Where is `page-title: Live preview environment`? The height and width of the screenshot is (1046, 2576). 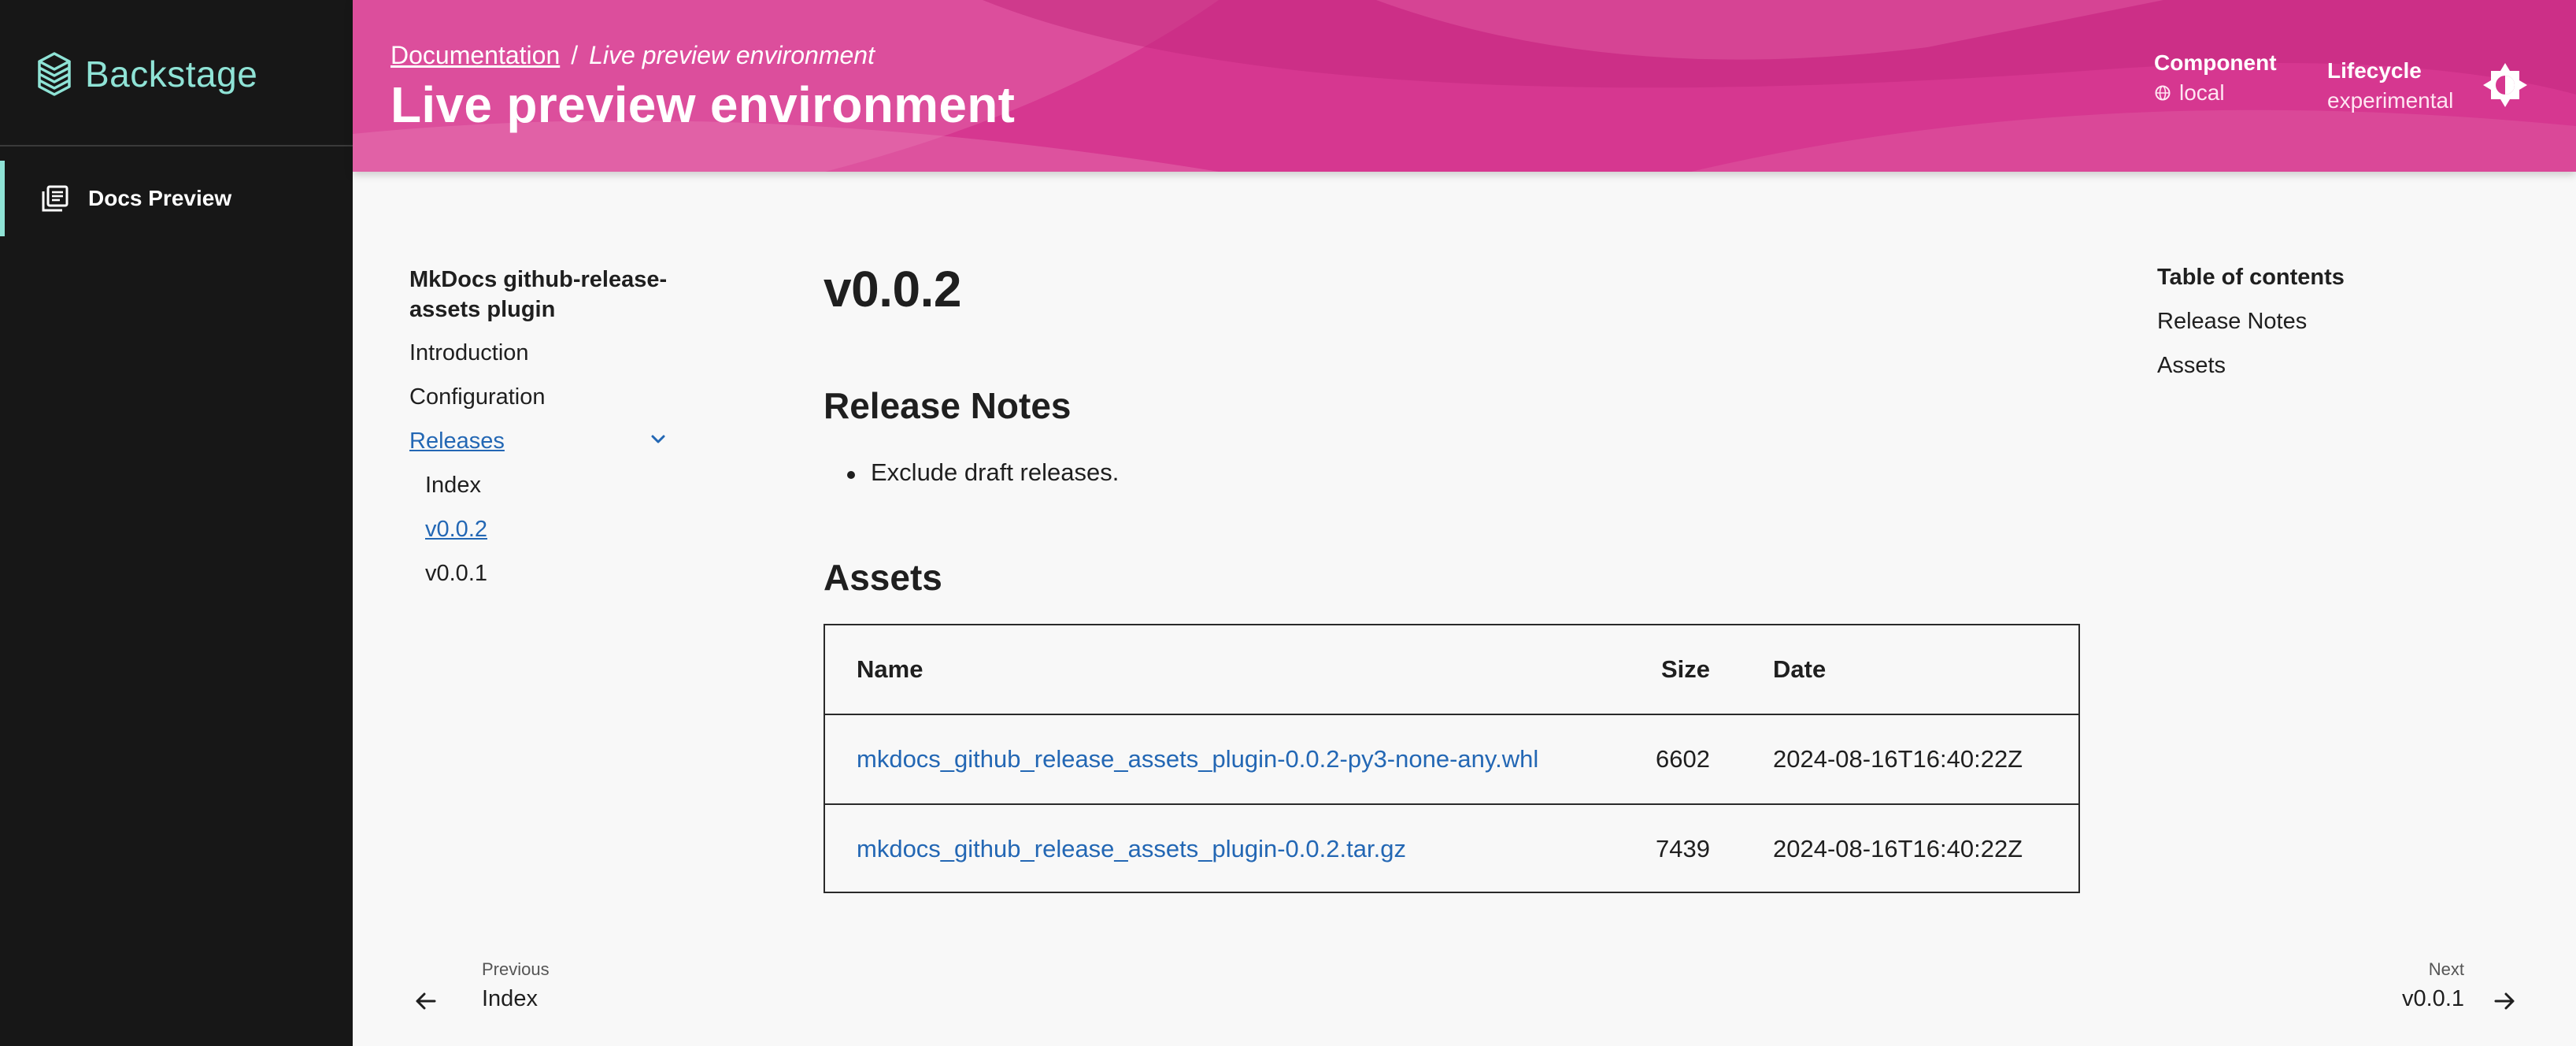 page-title: Live preview environment is located at coordinates (703, 104).